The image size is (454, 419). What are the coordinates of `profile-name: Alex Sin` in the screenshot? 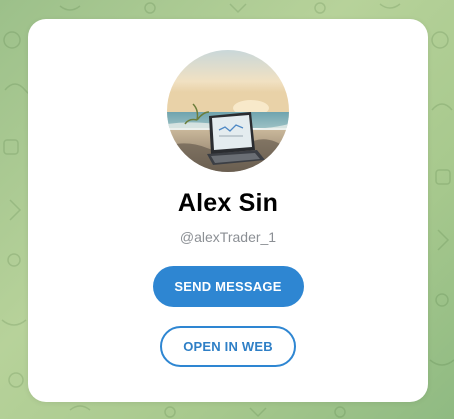 It's located at (228, 203).